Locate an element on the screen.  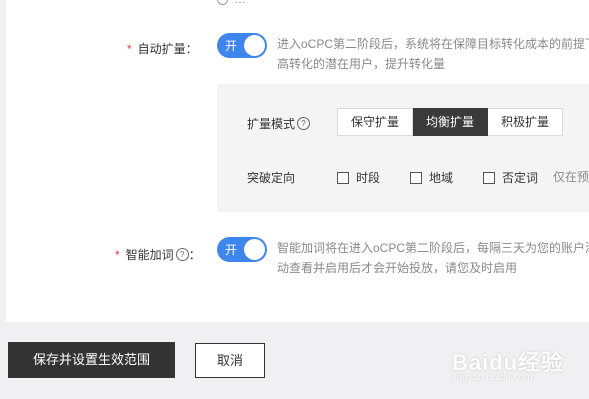
breakthrough-label: 突破定向 is located at coordinates (271, 178).